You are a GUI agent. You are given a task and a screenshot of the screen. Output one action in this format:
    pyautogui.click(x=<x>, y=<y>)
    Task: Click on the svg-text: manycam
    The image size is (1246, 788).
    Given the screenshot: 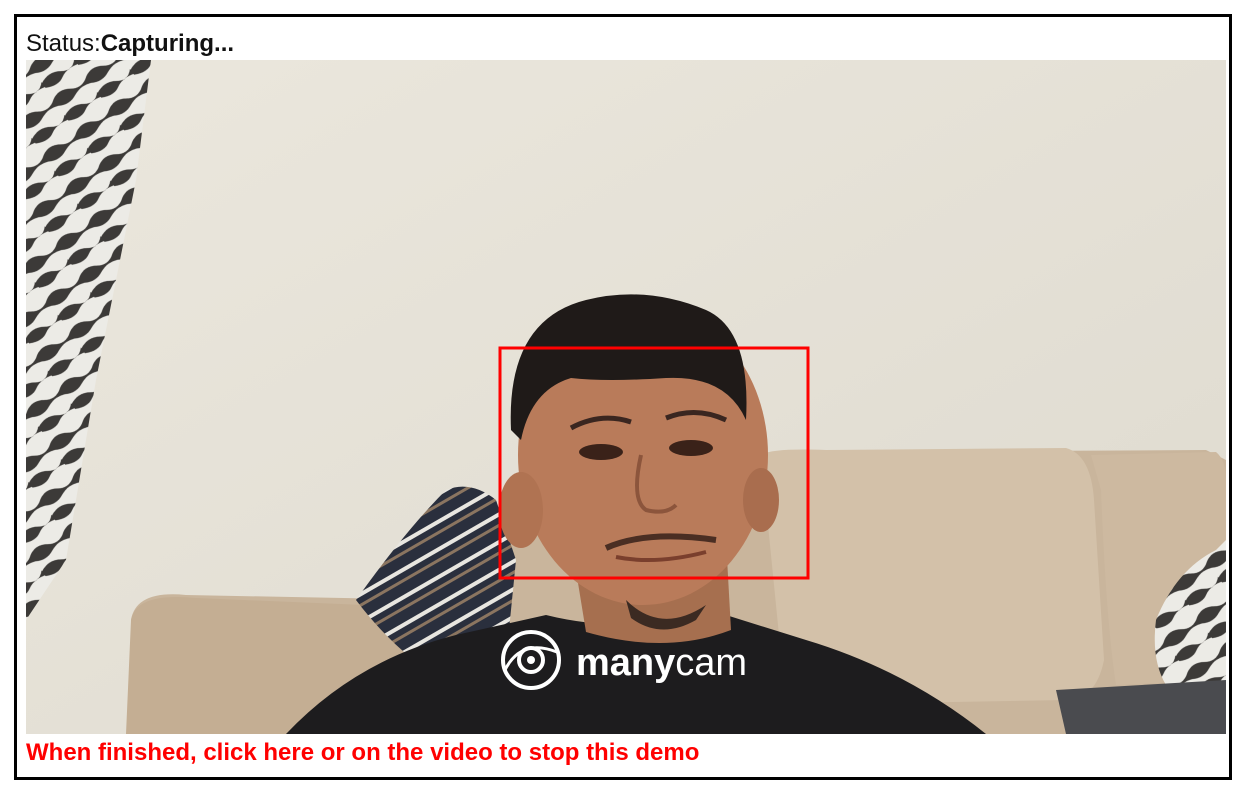 What is the action you would take?
    pyautogui.click(x=661, y=663)
    